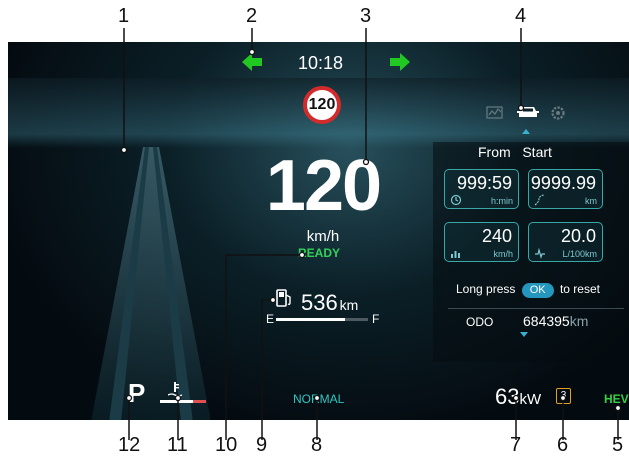 This screenshot has width=629, height=456. I want to click on trip-distance-value: 9999.99, so click(563, 183).